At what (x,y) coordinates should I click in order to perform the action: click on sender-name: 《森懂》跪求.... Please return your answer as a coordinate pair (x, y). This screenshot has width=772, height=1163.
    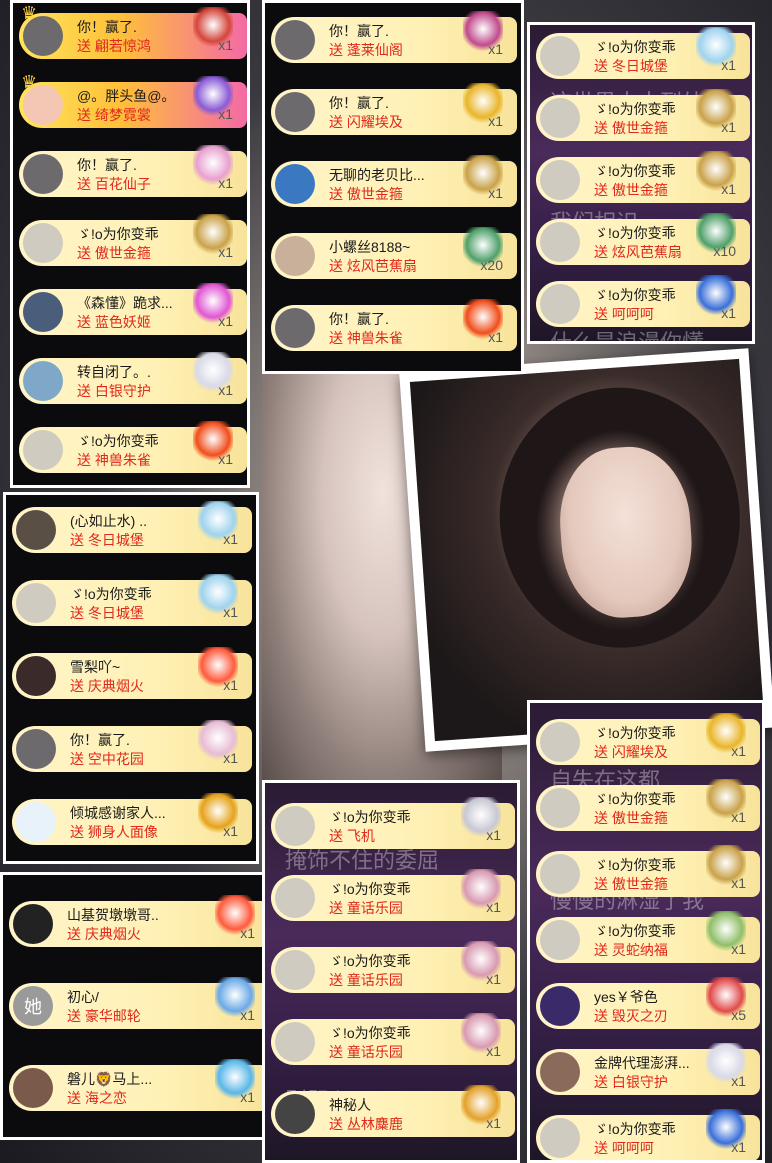
    Looking at the image, I should click on (125, 303).